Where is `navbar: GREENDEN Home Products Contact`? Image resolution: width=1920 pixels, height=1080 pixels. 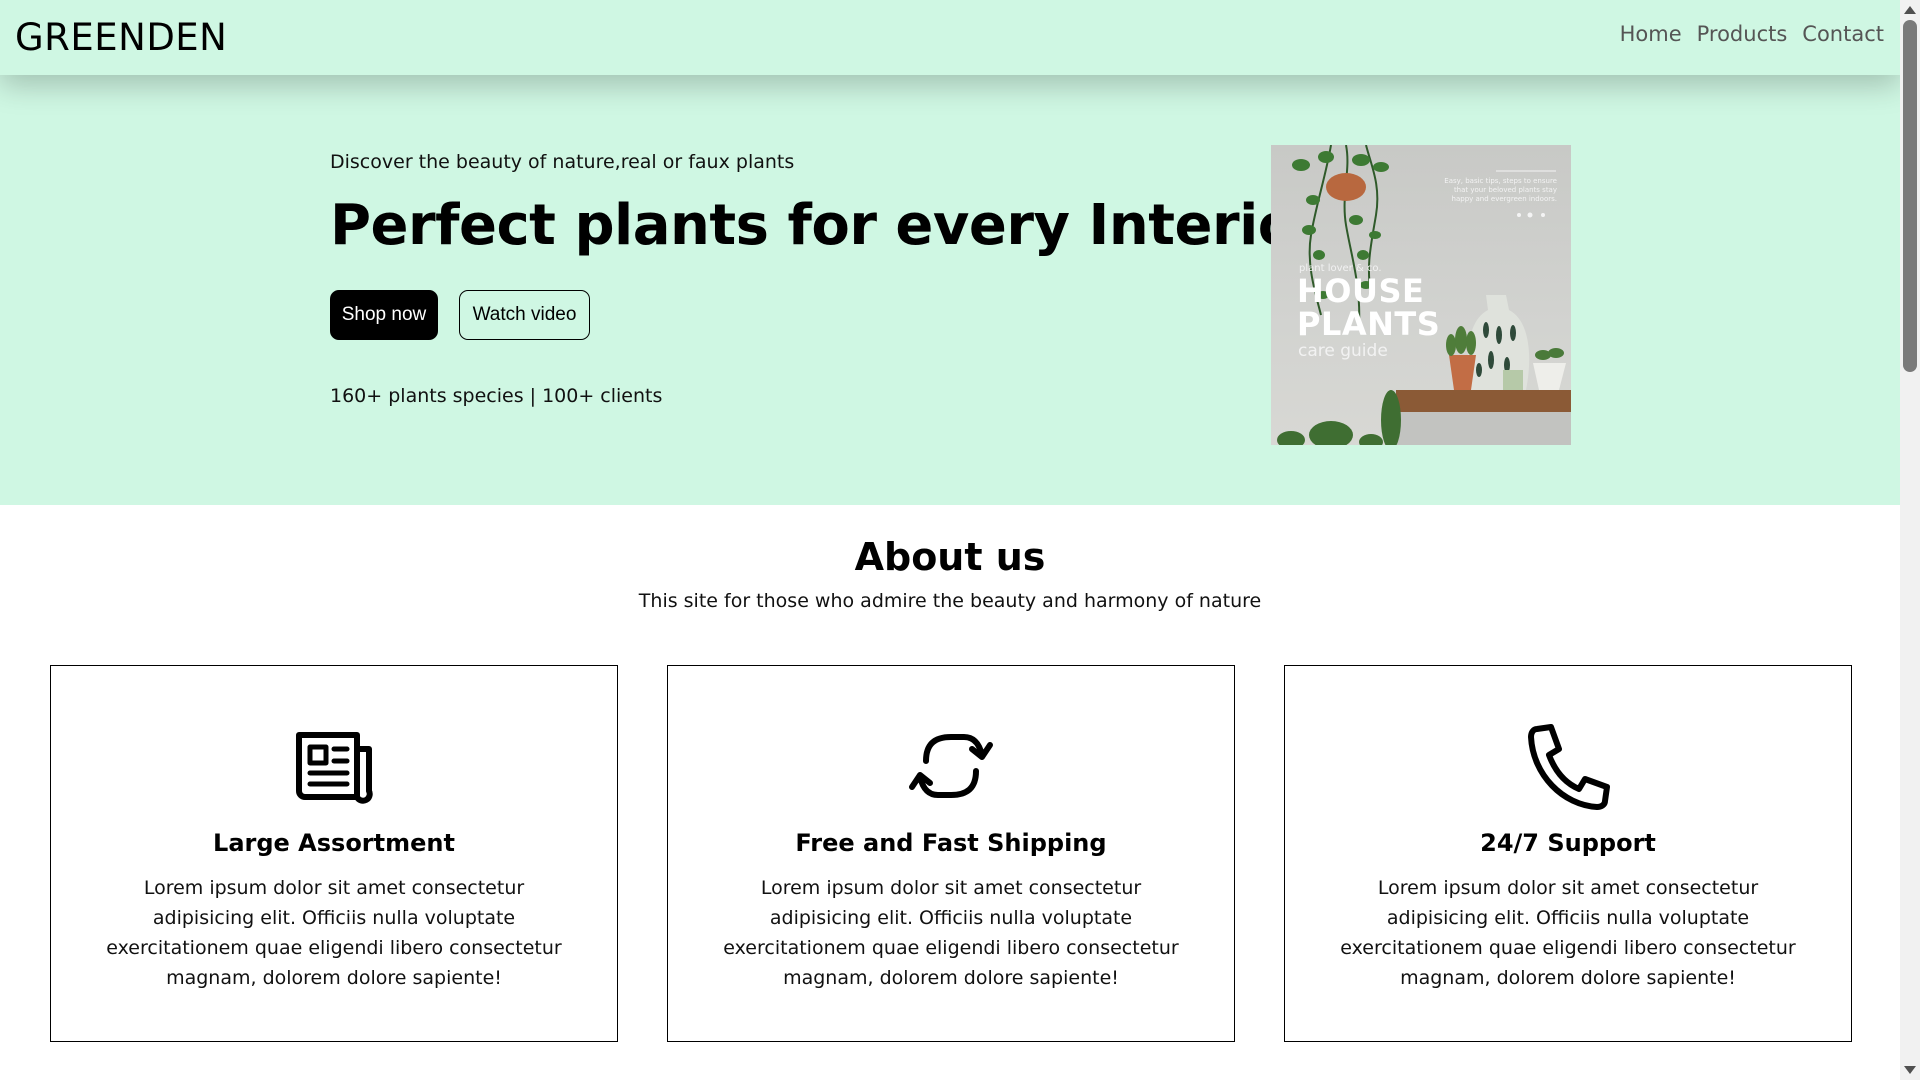 navbar: GREENDEN Home Products Contact is located at coordinates (950, 37).